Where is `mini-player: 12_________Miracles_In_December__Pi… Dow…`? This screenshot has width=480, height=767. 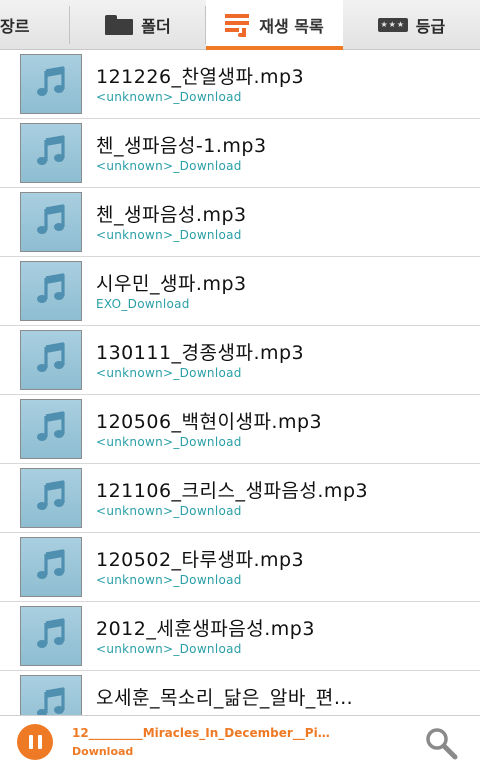
mini-player: 12_________Miracles_In_December__Pi… Dow… is located at coordinates (240, 741).